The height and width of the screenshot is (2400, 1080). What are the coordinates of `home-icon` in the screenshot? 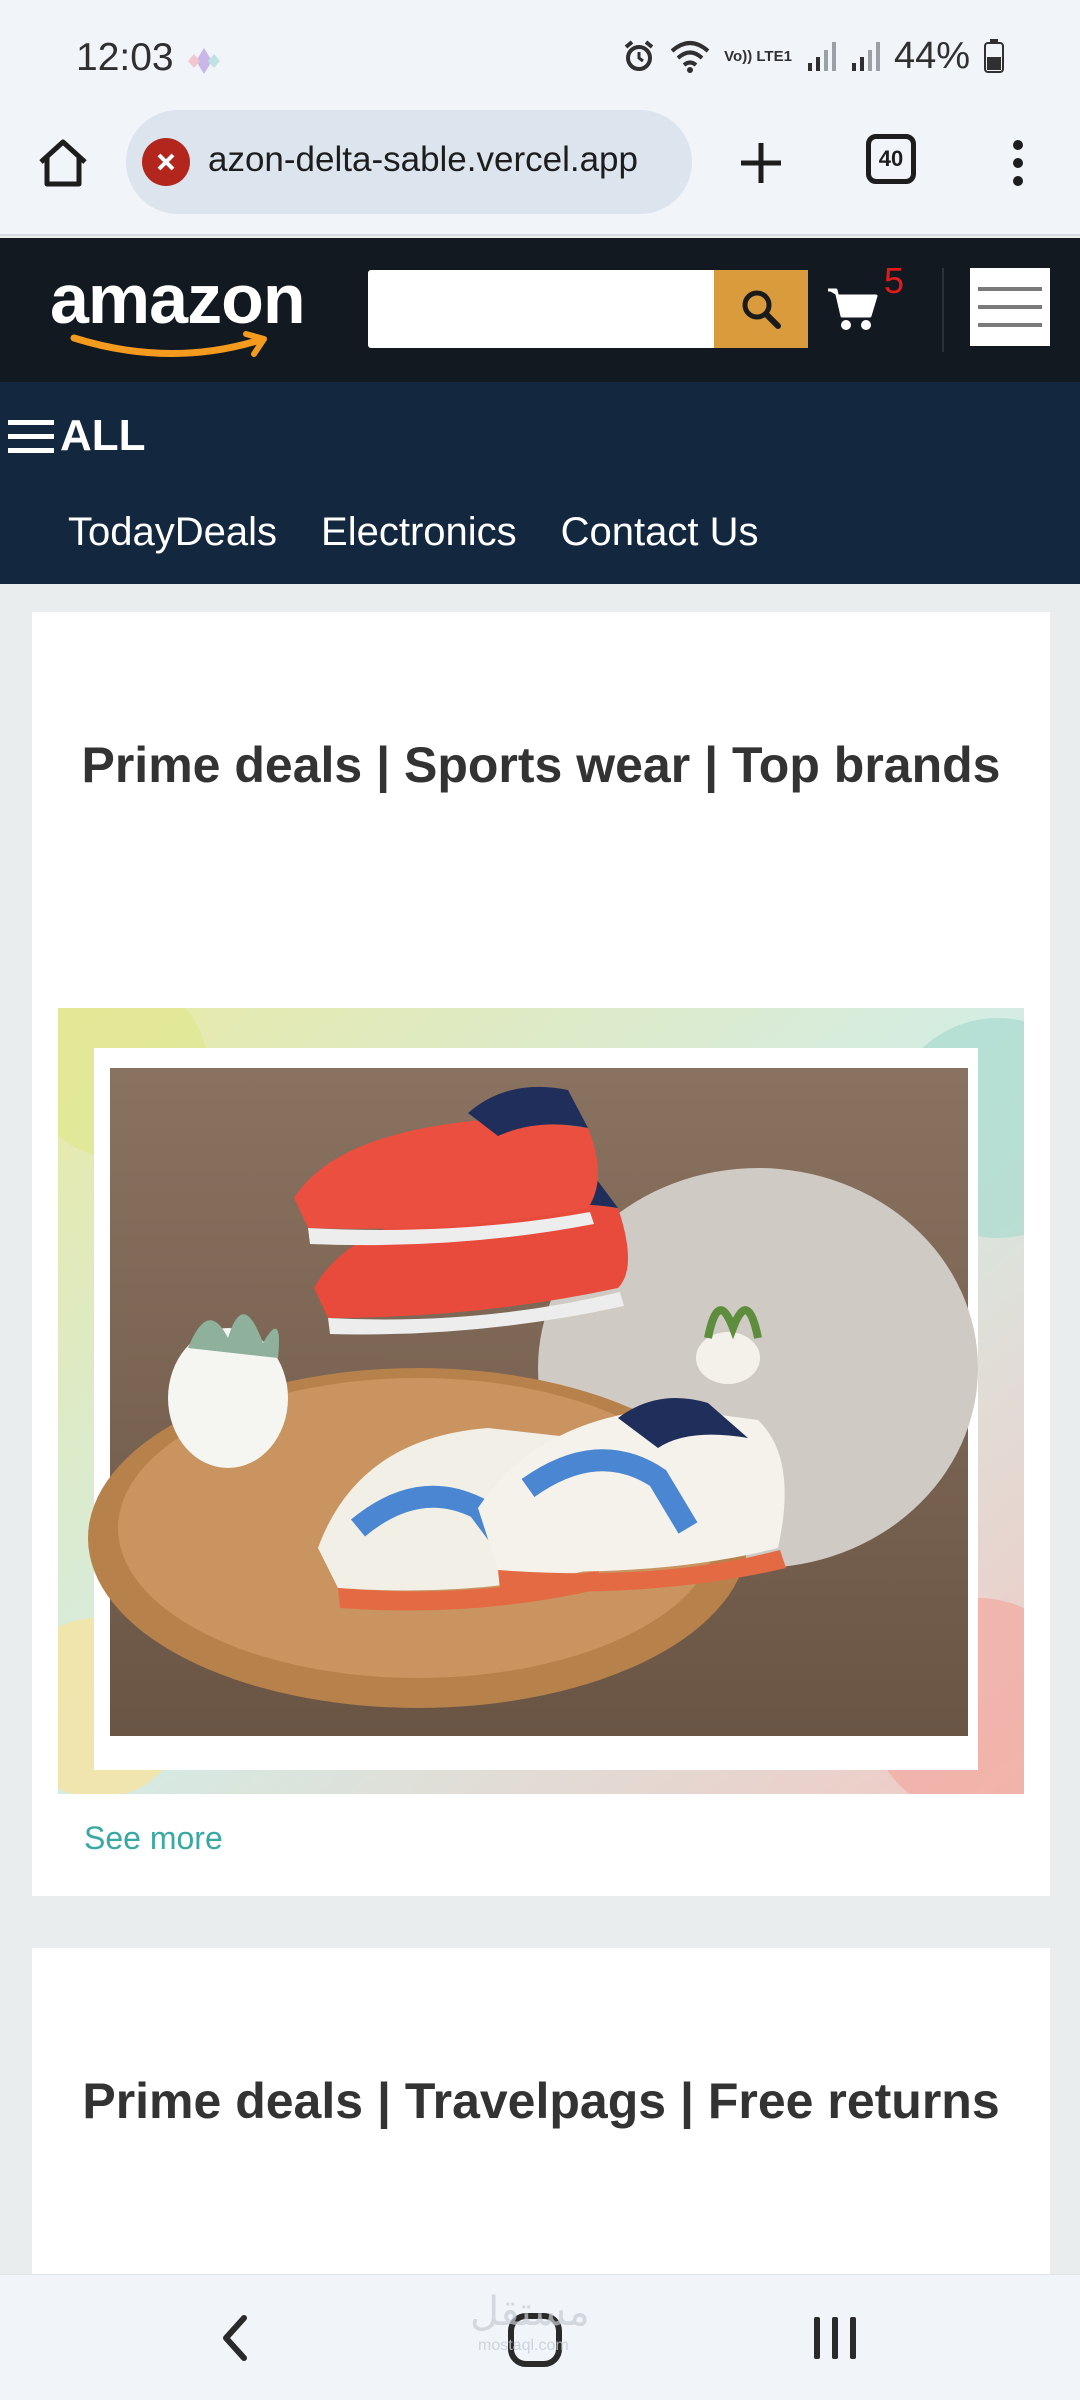 It's located at (63, 163).